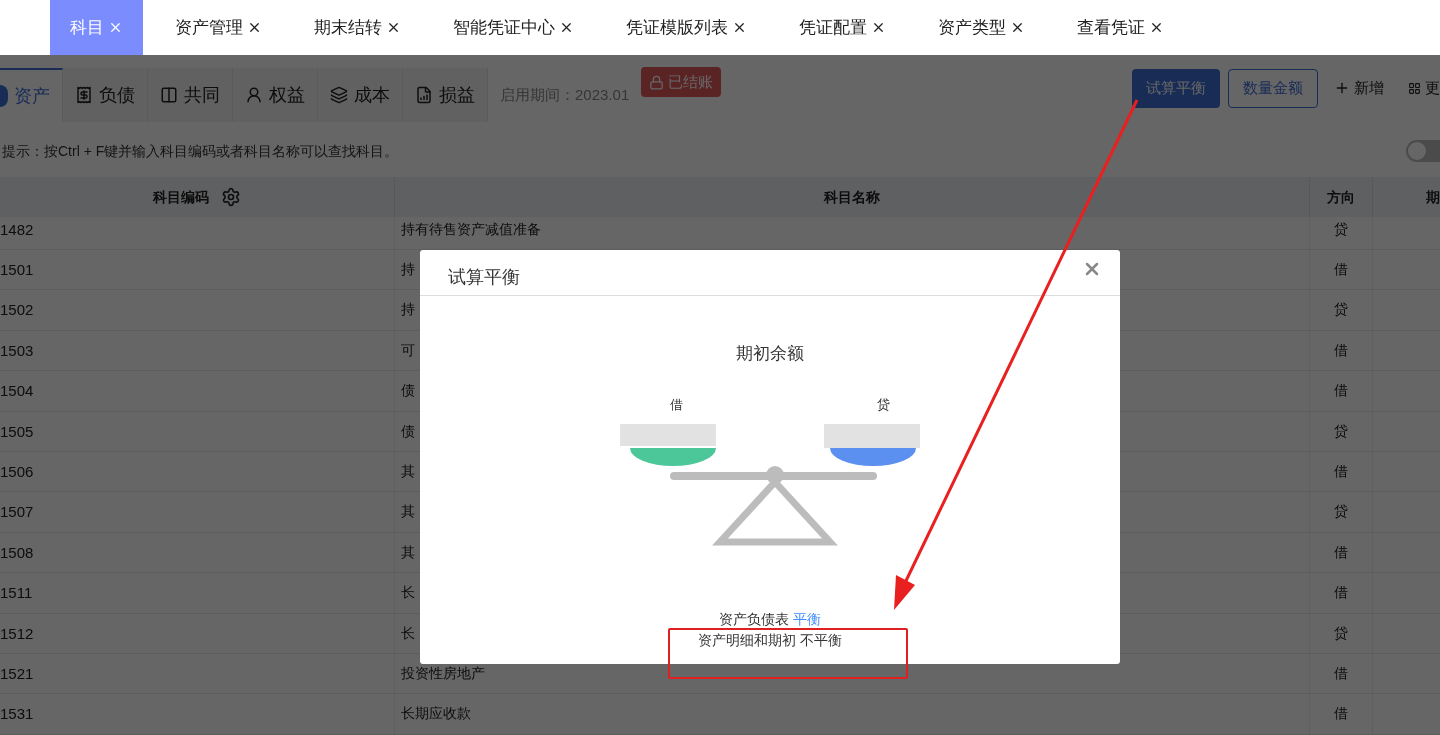  I want to click on table-cell: 1521, so click(197, 673).